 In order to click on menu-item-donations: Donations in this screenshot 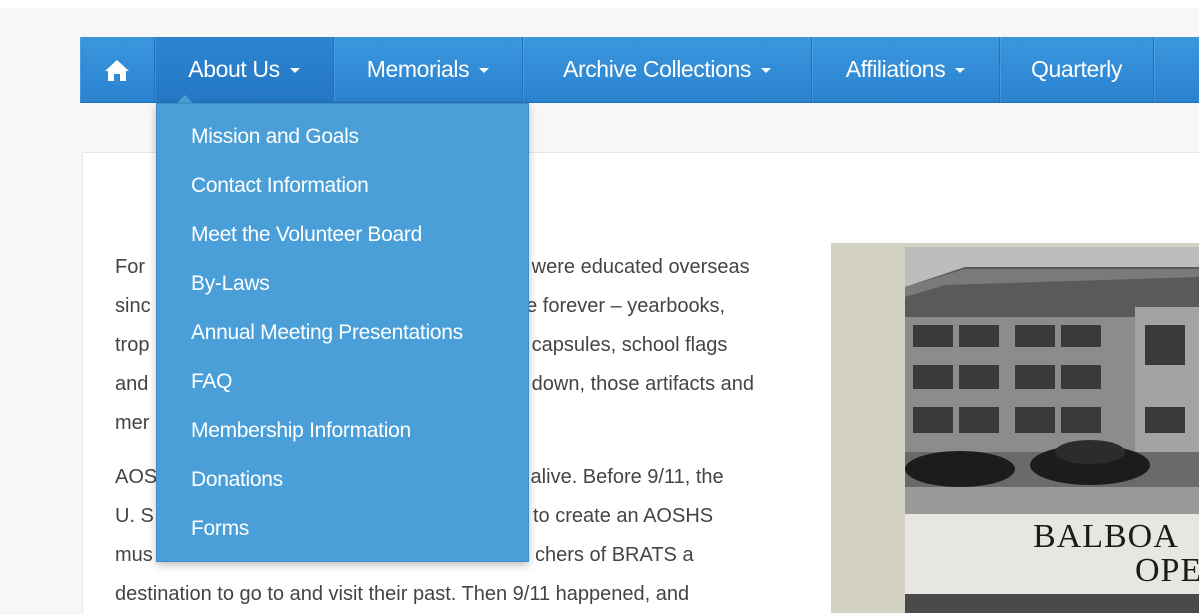, I will do `click(237, 480)`.